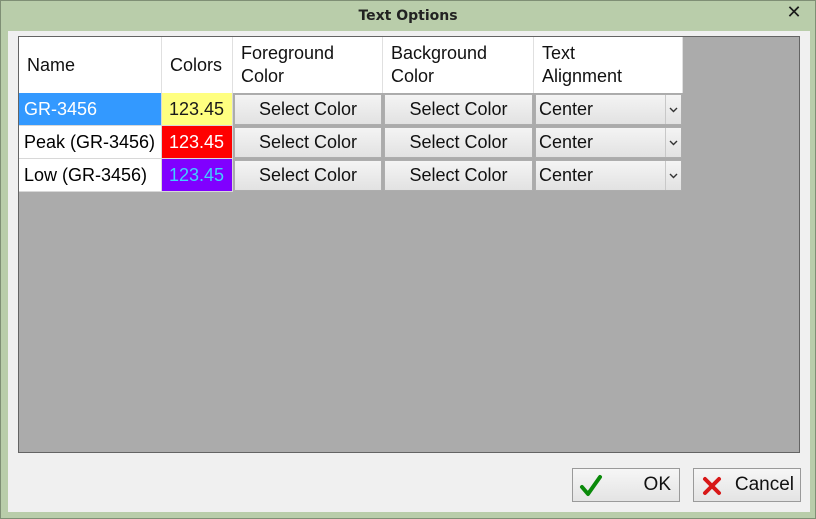 The image size is (816, 519). What do you see at coordinates (712, 486) in the screenshot?
I see `cross-icon` at bounding box center [712, 486].